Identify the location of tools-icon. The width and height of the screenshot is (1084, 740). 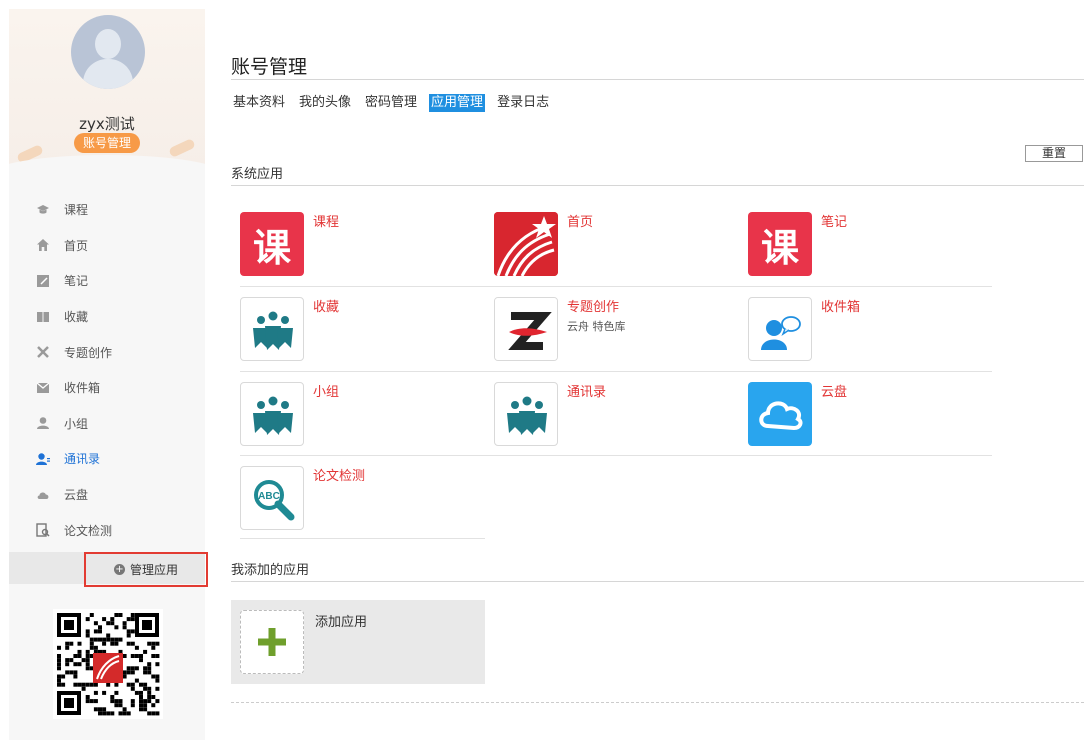
(43, 352).